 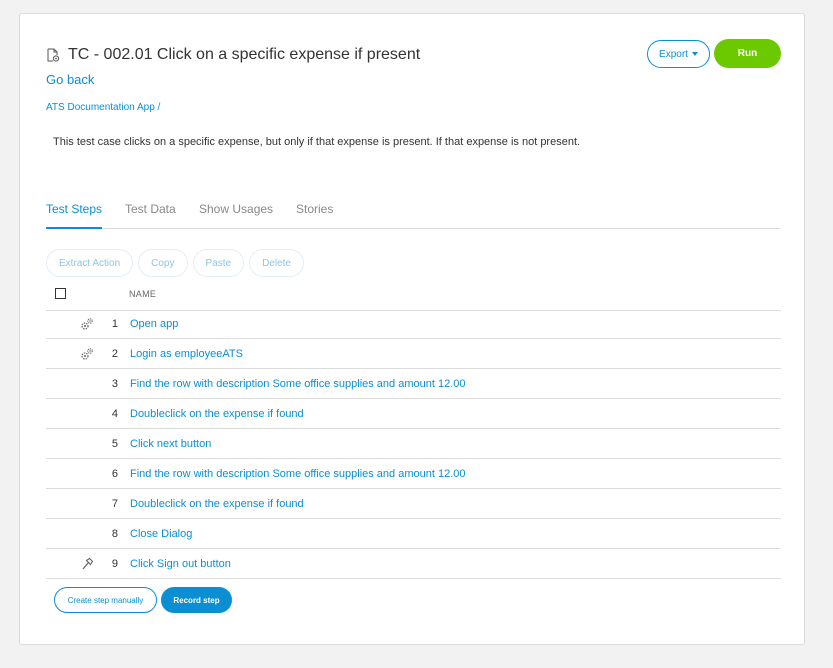 What do you see at coordinates (114, 564) in the screenshot?
I see `step-number: 9` at bounding box center [114, 564].